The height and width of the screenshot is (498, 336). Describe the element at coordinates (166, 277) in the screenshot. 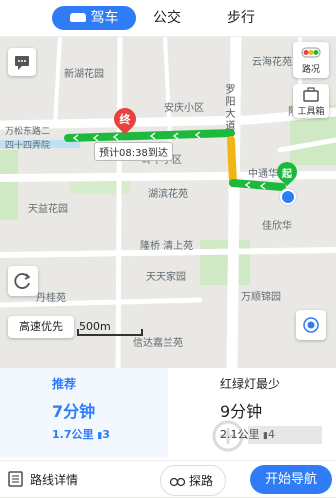

I see `map-label: 天天家园` at that location.